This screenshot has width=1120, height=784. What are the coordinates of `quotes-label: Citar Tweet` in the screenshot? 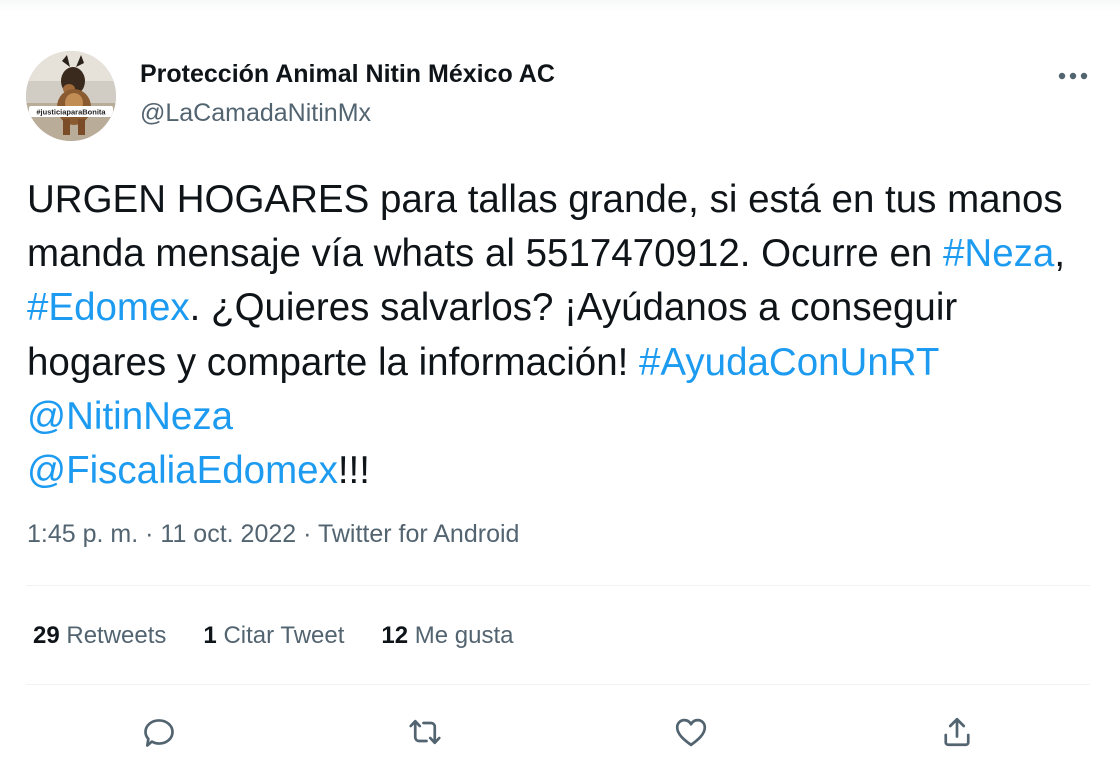 It's located at (284, 635).